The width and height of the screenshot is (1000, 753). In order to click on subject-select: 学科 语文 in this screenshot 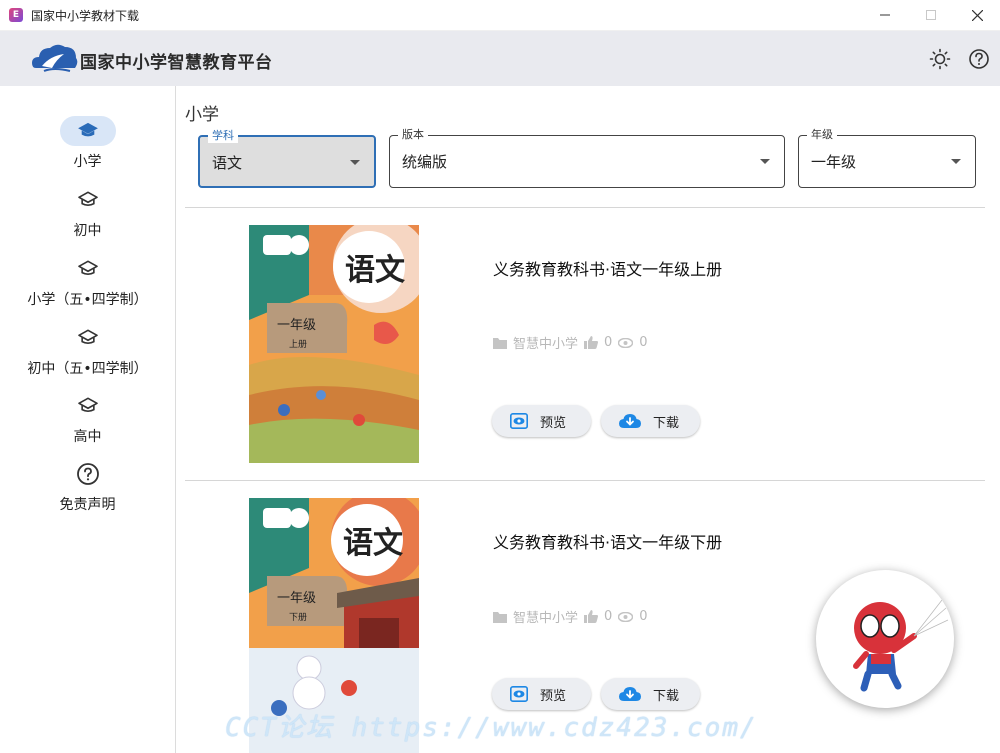, I will do `click(287, 158)`.